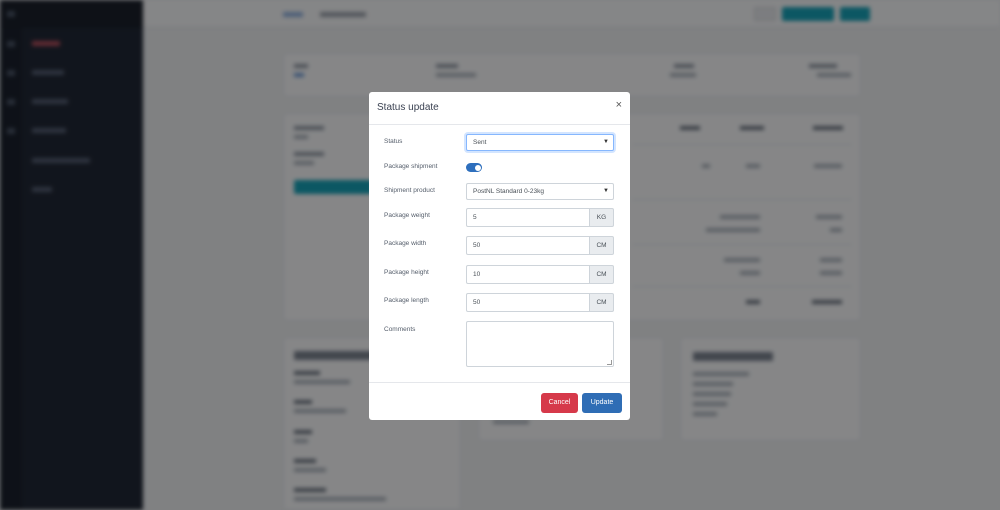 The height and width of the screenshot is (510, 1000). Describe the element at coordinates (602, 403) in the screenshot. I see `update-button: Update` at that location.